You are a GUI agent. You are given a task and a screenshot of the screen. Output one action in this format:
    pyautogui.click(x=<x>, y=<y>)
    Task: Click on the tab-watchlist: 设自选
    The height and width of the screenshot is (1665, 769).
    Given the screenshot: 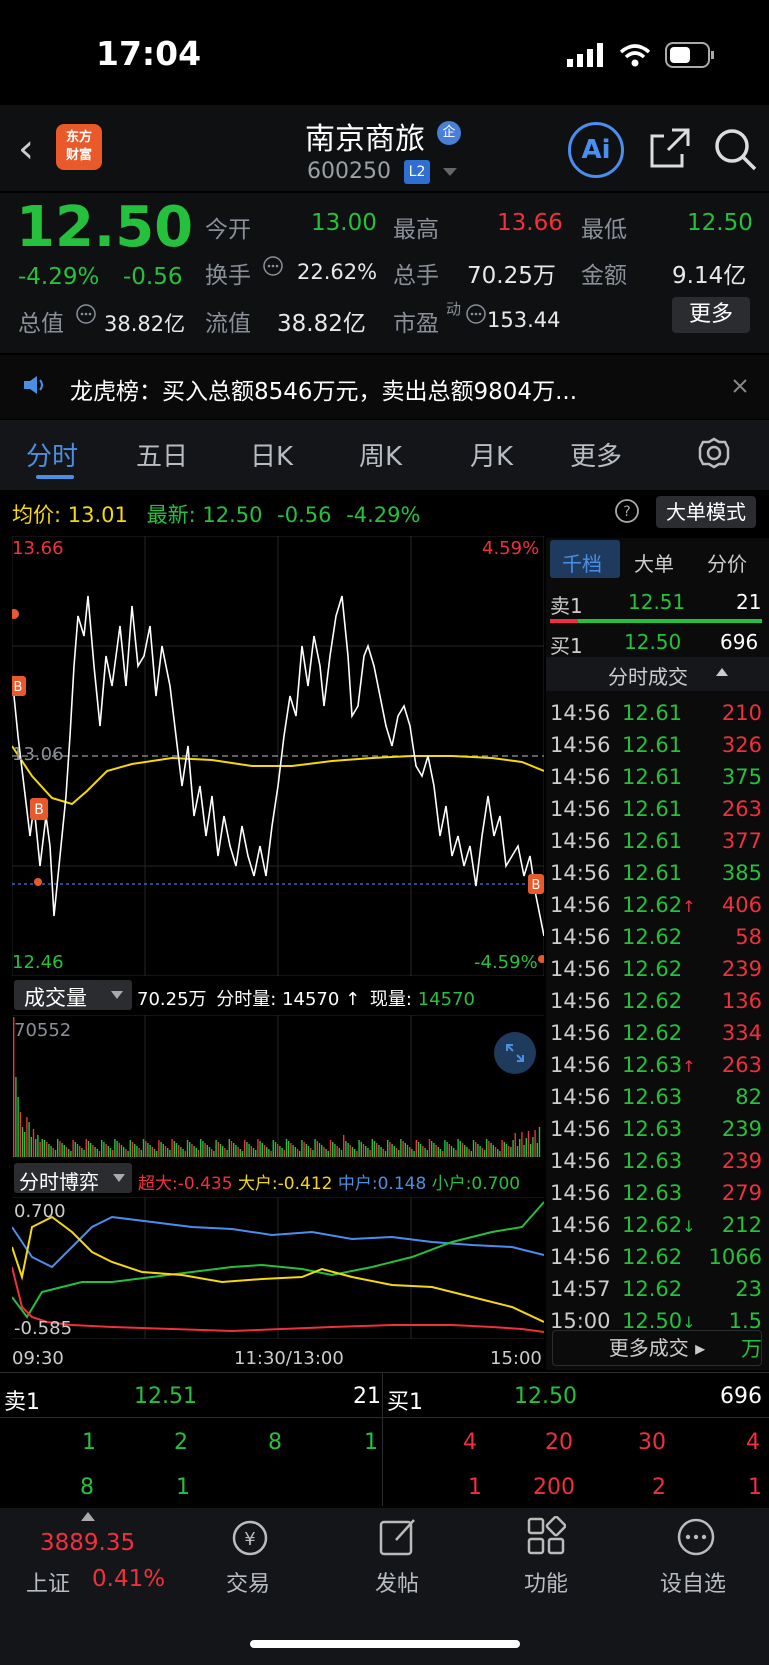 What is the action you would take?
    pyautogui.click(x=693, y=1582)
    